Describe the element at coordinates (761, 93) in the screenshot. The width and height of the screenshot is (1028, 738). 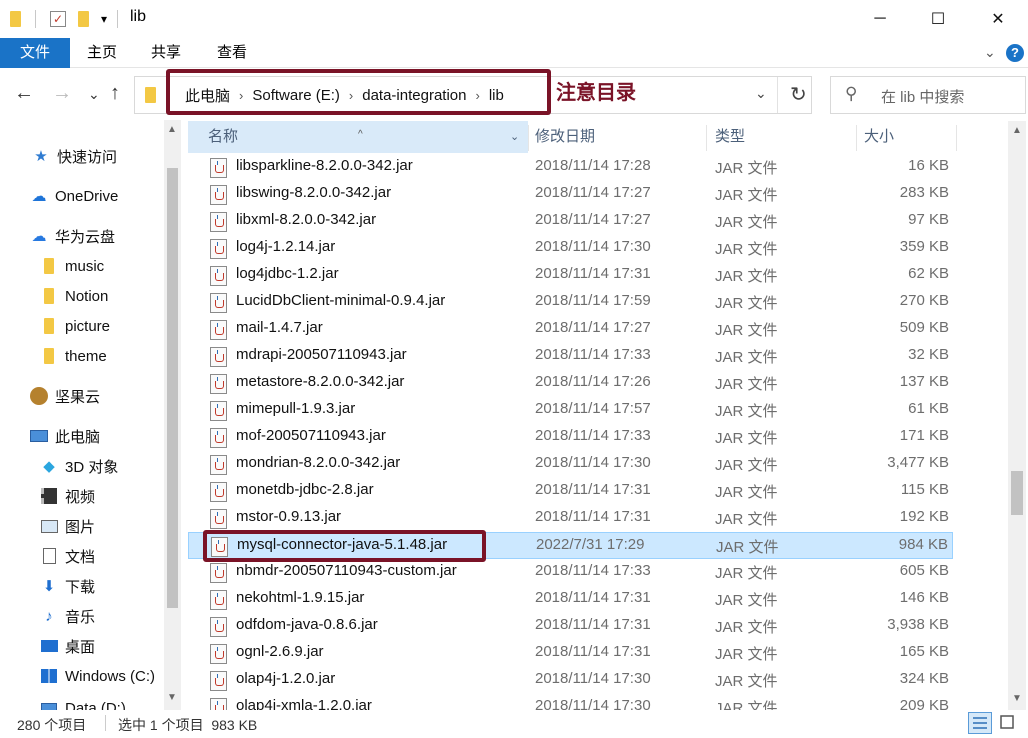
I see `address-dropdown-icon: ⌄` at that location.